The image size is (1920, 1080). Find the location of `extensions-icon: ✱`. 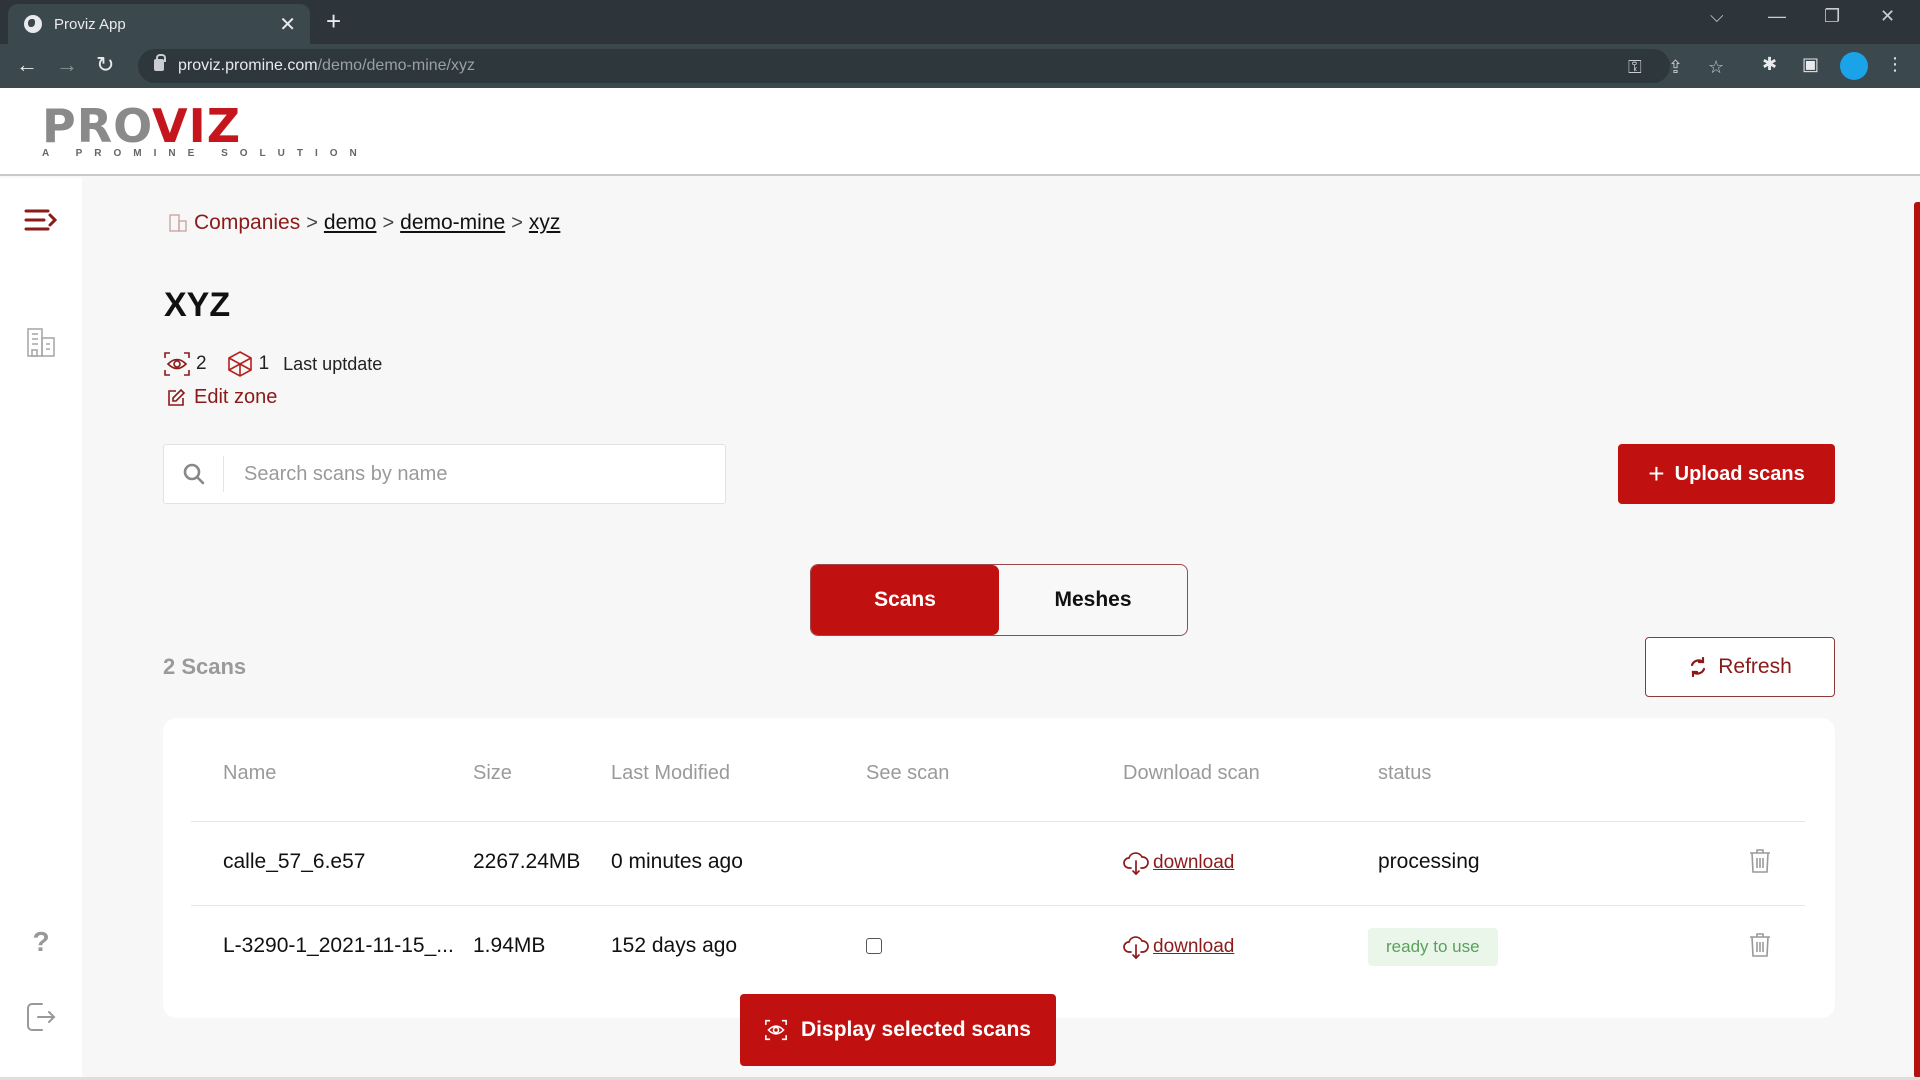

extensions-icon: ✱ is located at coordinates (1769, 64).